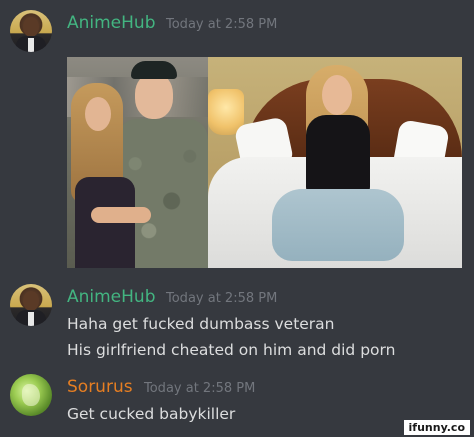 This screenshot has height=437, width=474. I want to click on message-text-line: Haha get fucked dumbass veteran, so click(201, 324).